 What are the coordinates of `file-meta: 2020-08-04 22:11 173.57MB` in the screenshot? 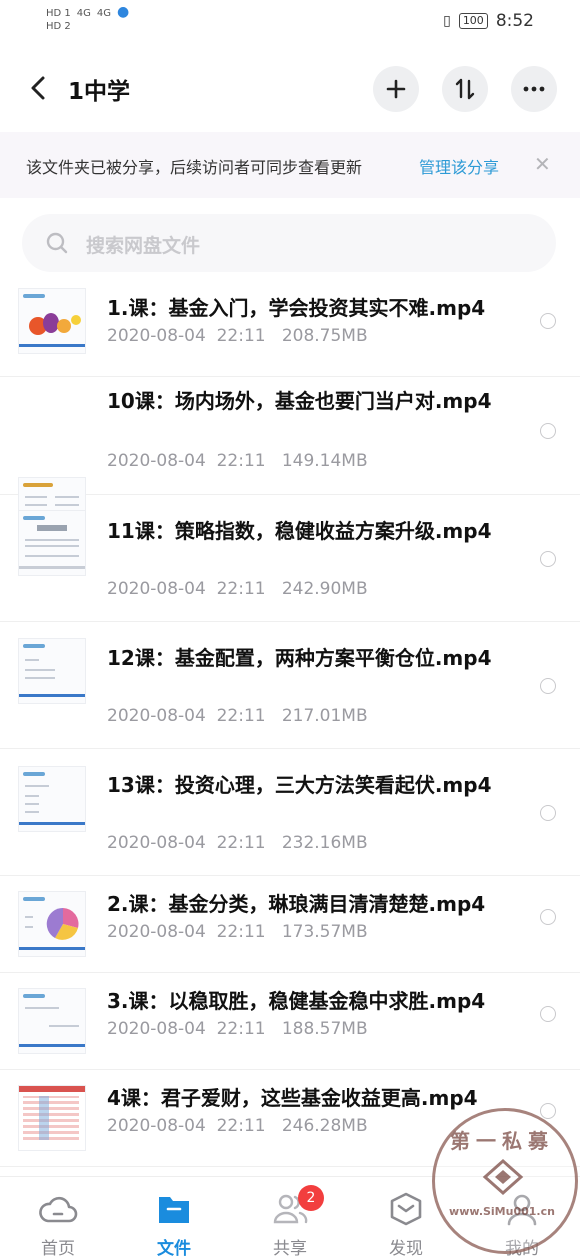 It's located at (237, 932).